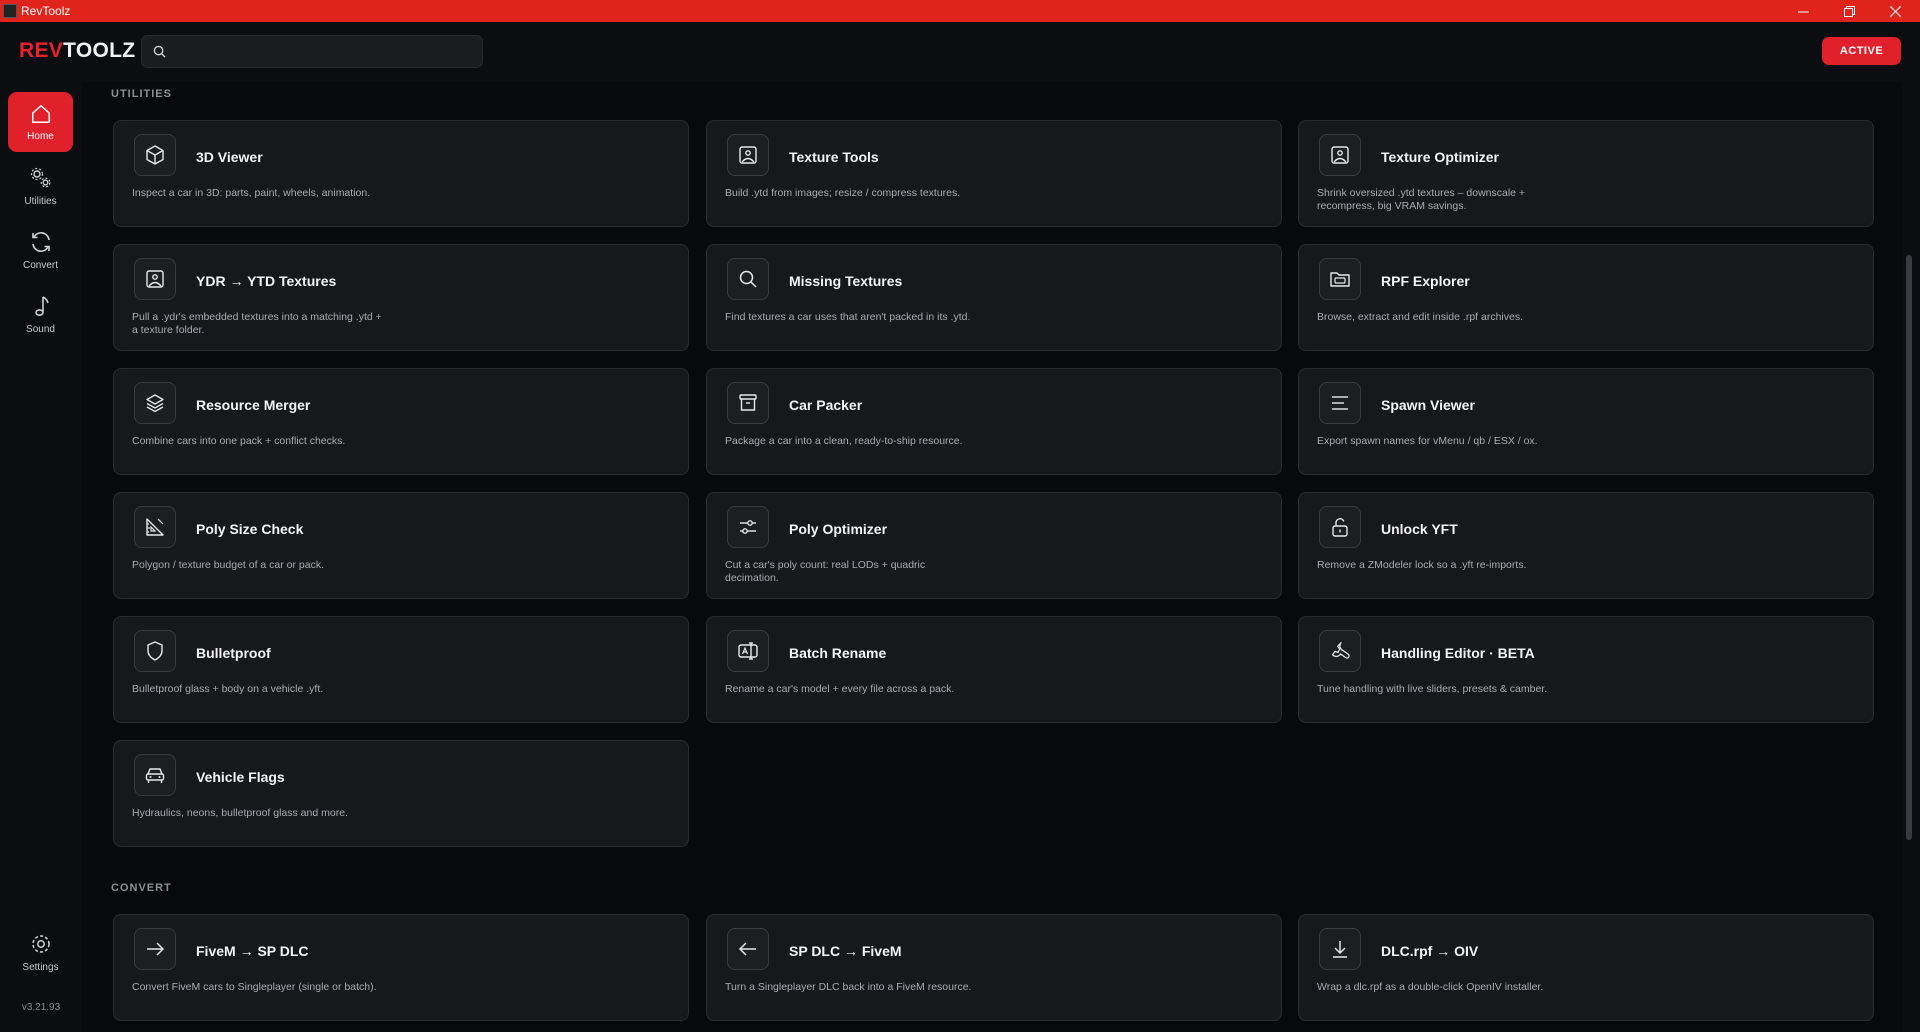  Describe the element at coordinates (960, 11) in the screenshot. I see `window-titlebar: RevToolz` at that location.